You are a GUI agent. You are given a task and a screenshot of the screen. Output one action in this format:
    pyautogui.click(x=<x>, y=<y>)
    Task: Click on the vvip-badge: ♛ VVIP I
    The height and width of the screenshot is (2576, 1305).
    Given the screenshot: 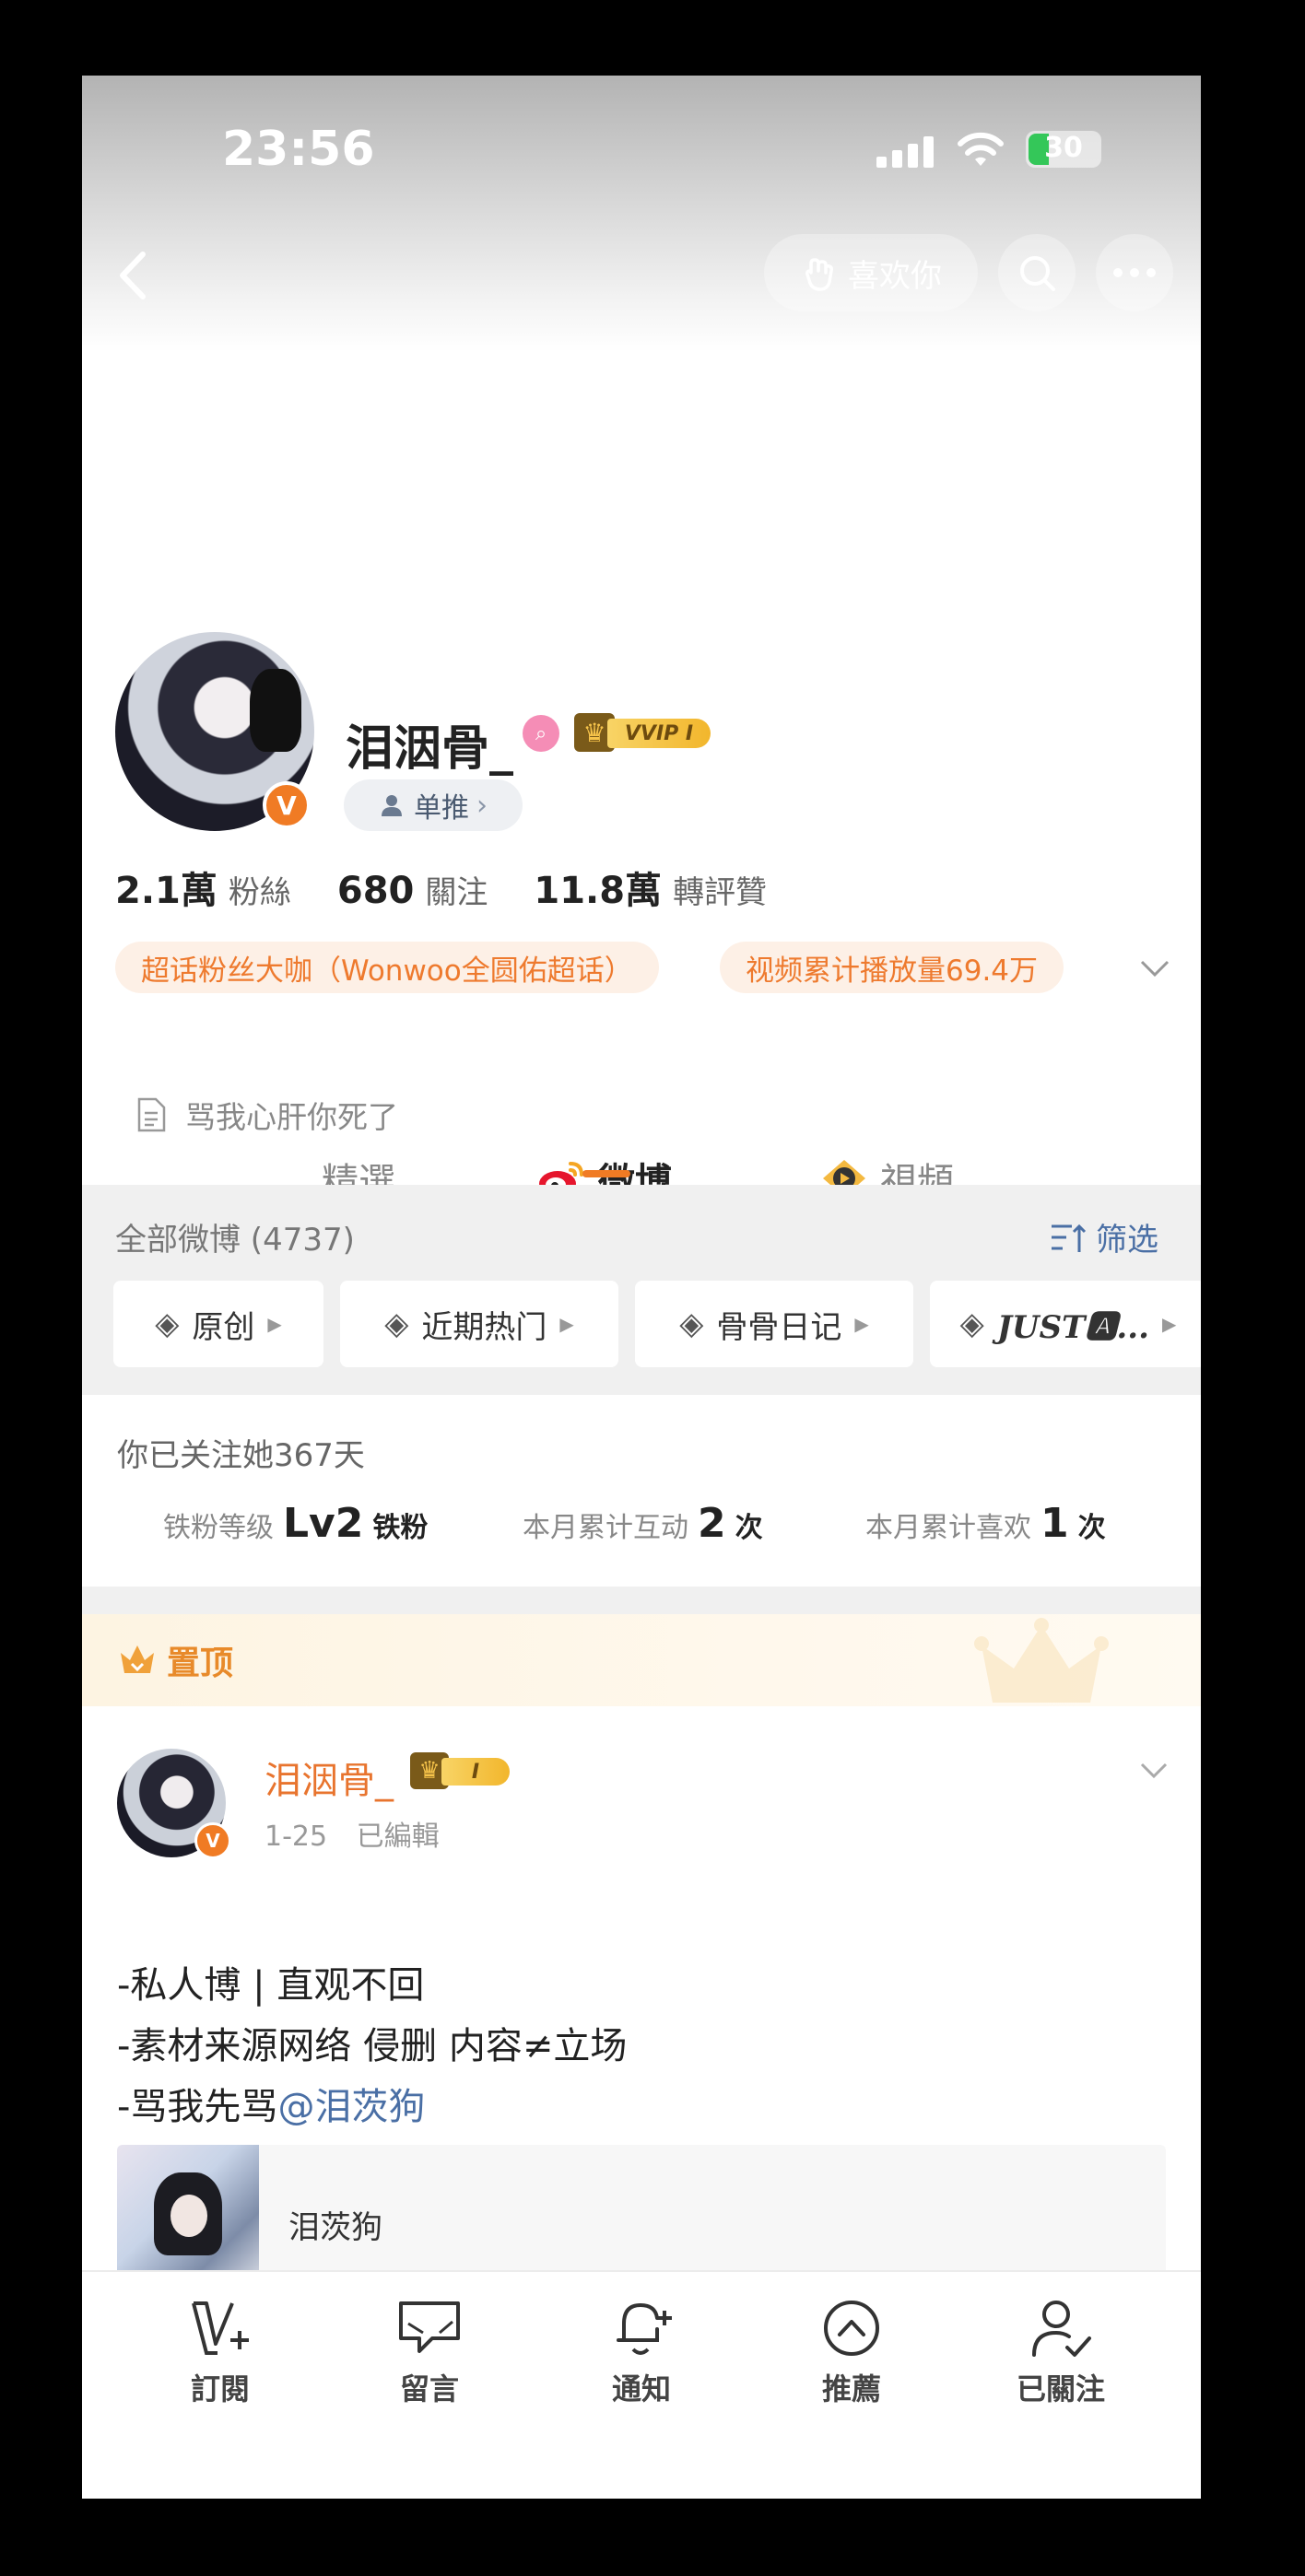 What is the action you would take?
    pyautogui.click(x=643, y=732)
    